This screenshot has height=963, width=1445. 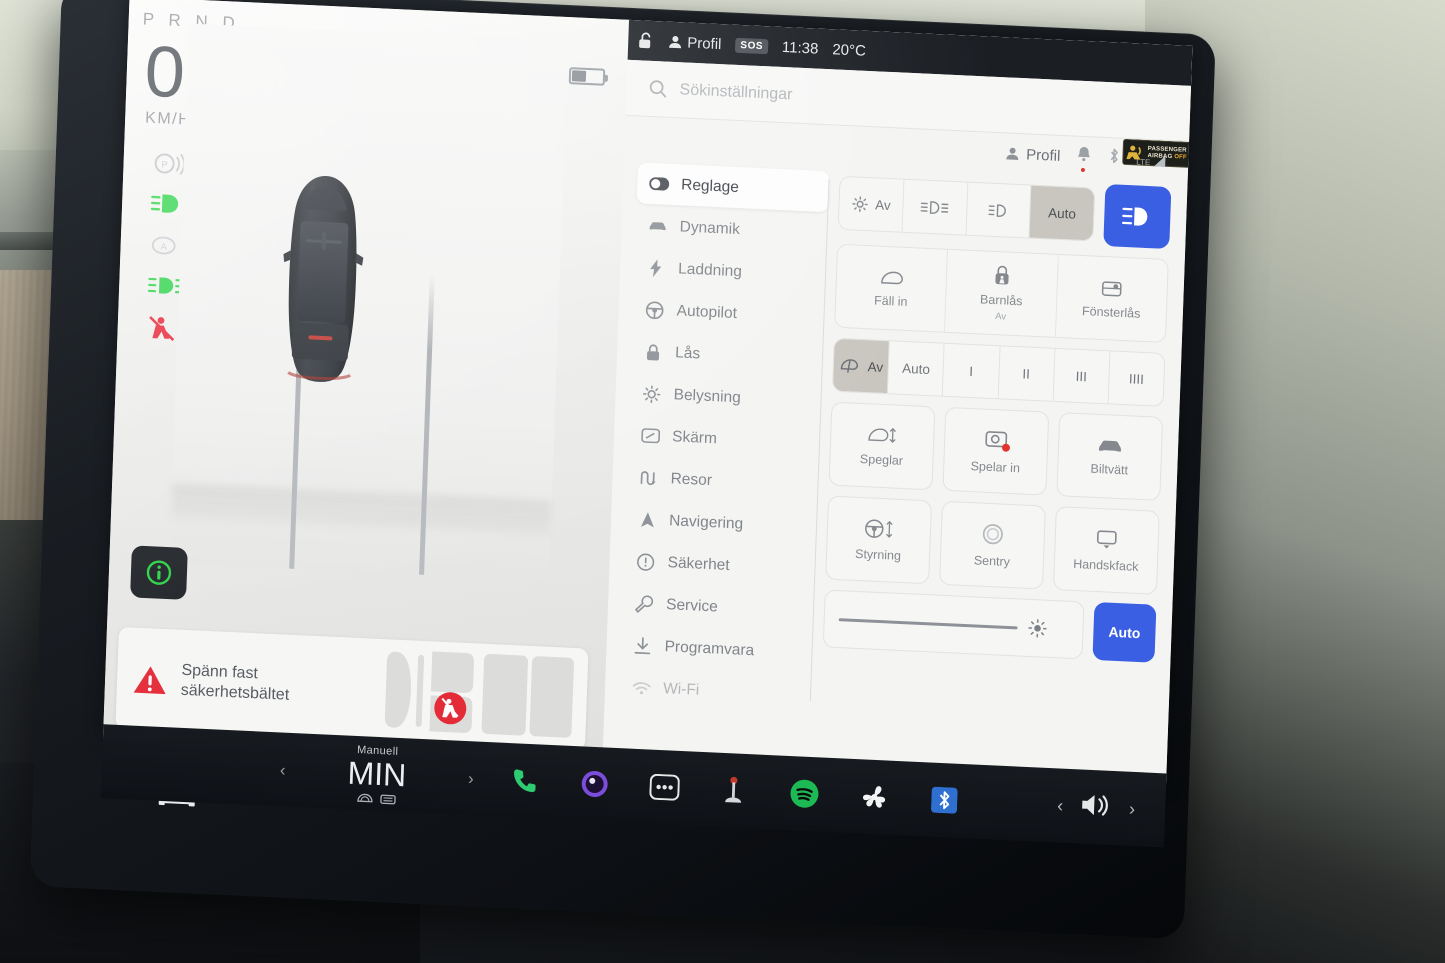 I want to click on mirrors-tile: Speglar, so click(x=882, y=446).